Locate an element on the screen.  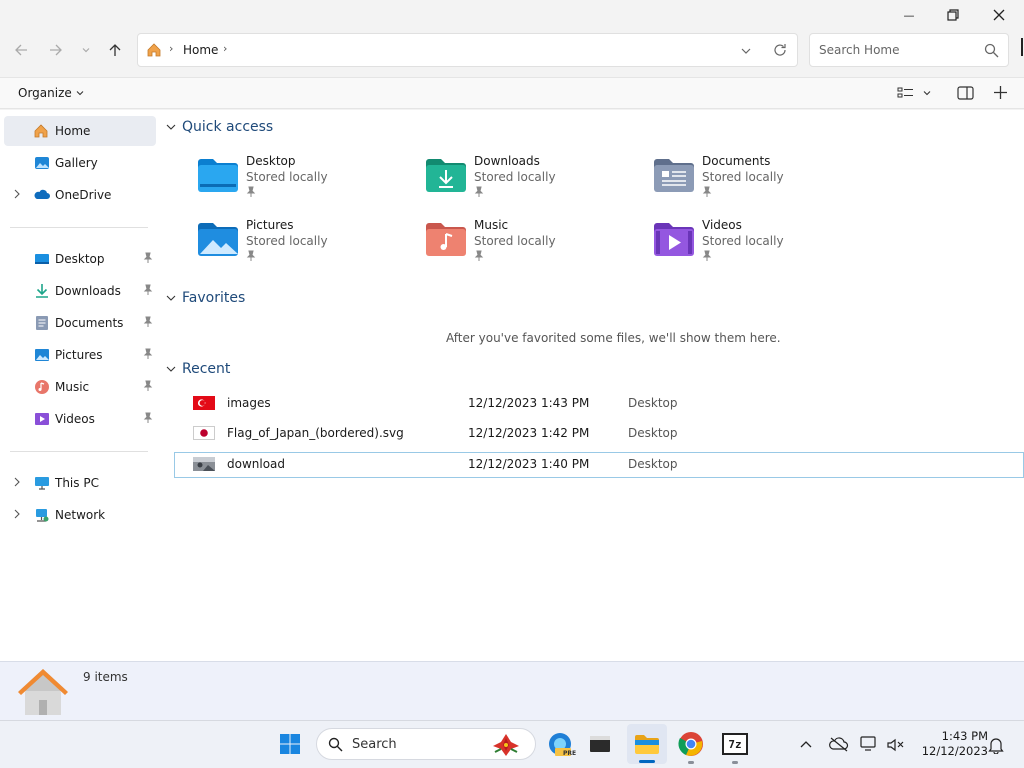
clock: 1:43 PM 12/12/2023 is located at coordinates (950, 744).